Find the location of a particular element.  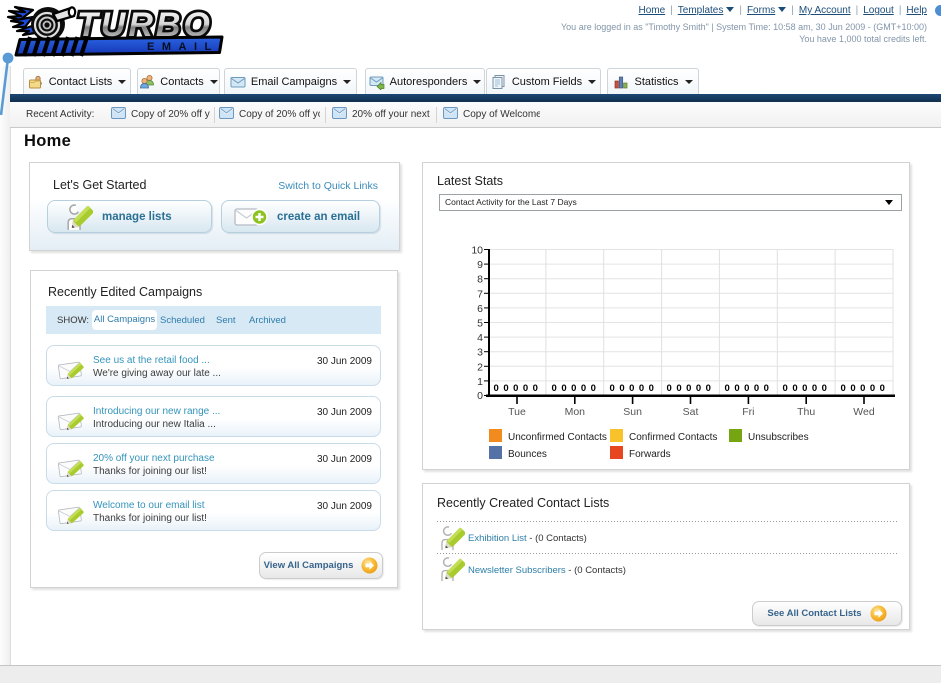

svg-text: 6 is located at coordinates (480, 309).